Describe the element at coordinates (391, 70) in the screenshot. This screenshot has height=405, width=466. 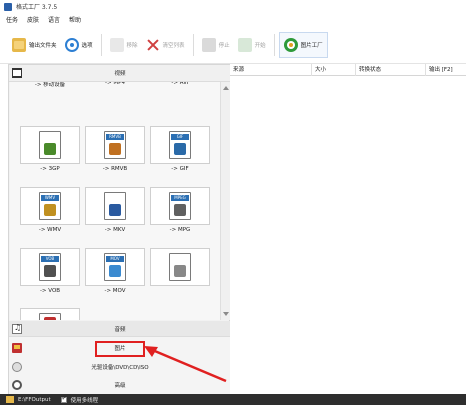
I see `column-status: 转换状态` at that location.